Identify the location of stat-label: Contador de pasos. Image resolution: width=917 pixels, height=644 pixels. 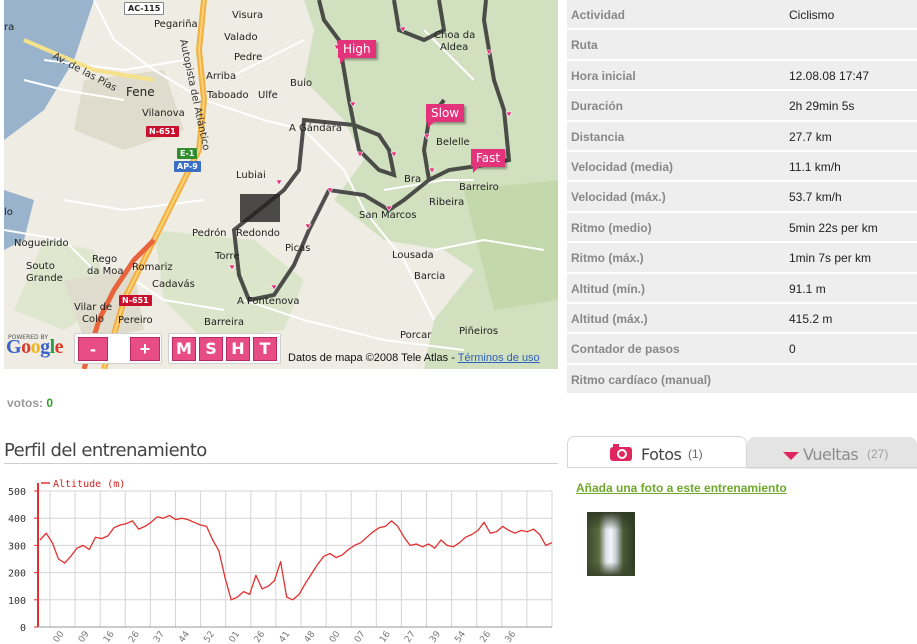
(625, 349).